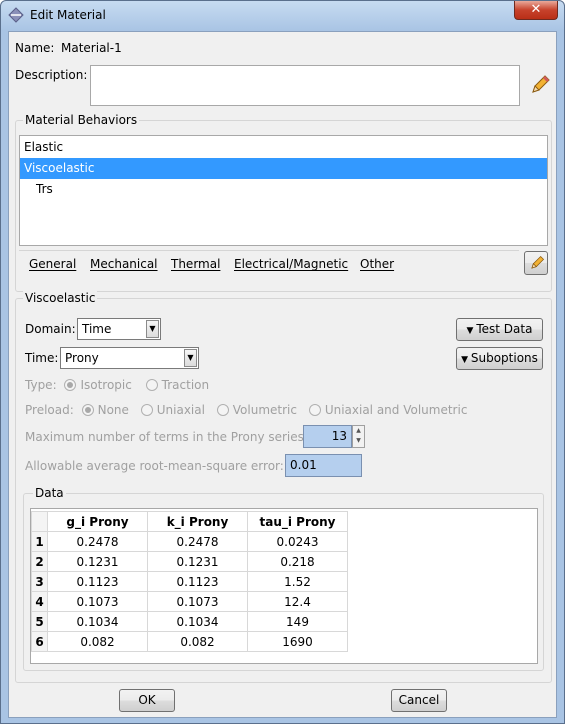 The height and width of the screenshot is (724, 565). I want to click on type-isotropic-label: Isotropic, so click(106, 385).